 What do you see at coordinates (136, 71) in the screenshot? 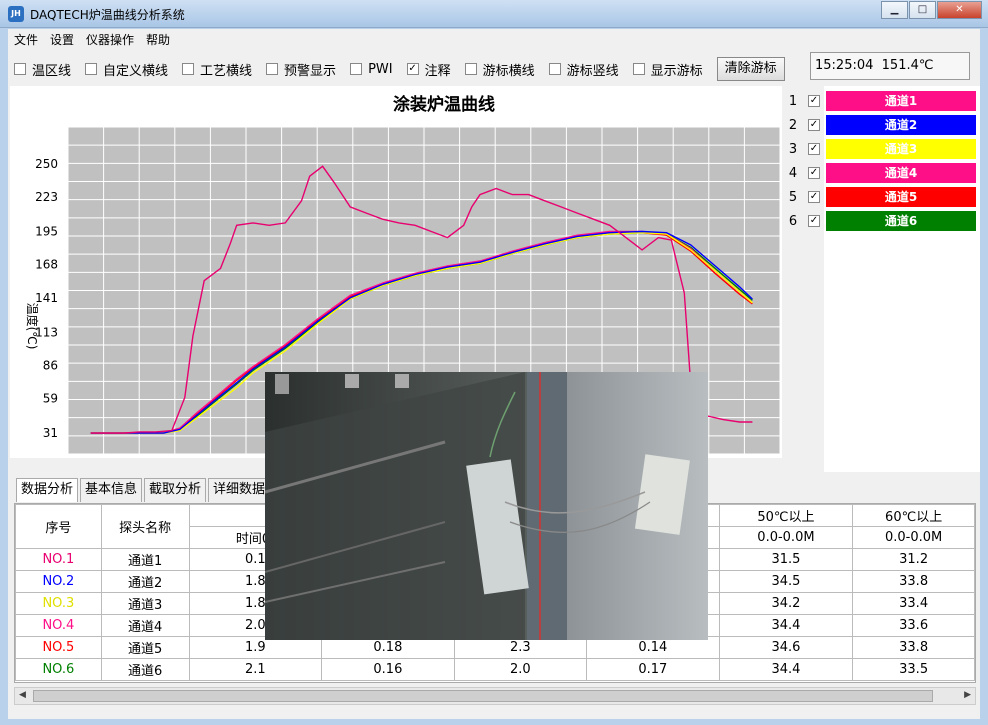
I see `option-label: 自定义横线` at bounding box center [136, 71].